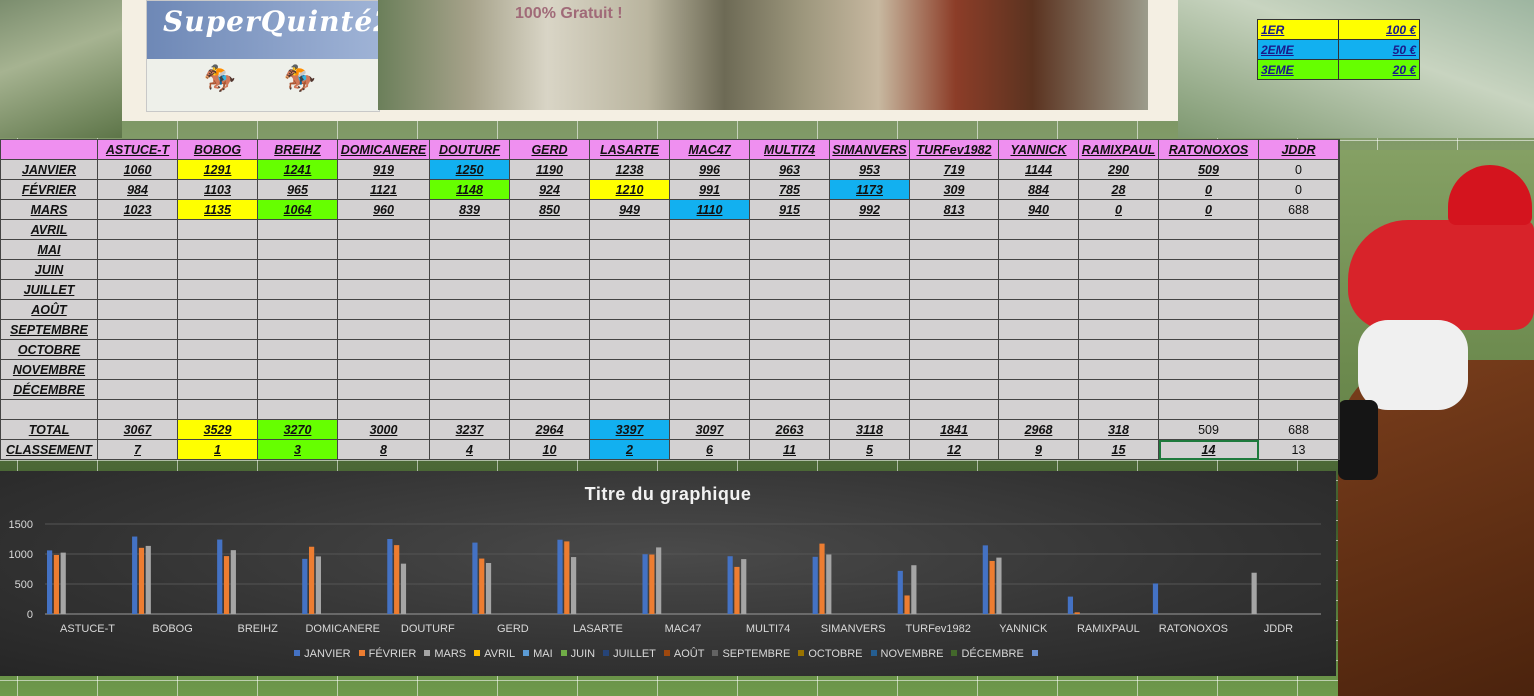 This screenshot has height=696, width=1534. What do you see at coordinates (217, 429) in the screenshot?
I see `total-cell: 3529` at bounding box center [217, 429].